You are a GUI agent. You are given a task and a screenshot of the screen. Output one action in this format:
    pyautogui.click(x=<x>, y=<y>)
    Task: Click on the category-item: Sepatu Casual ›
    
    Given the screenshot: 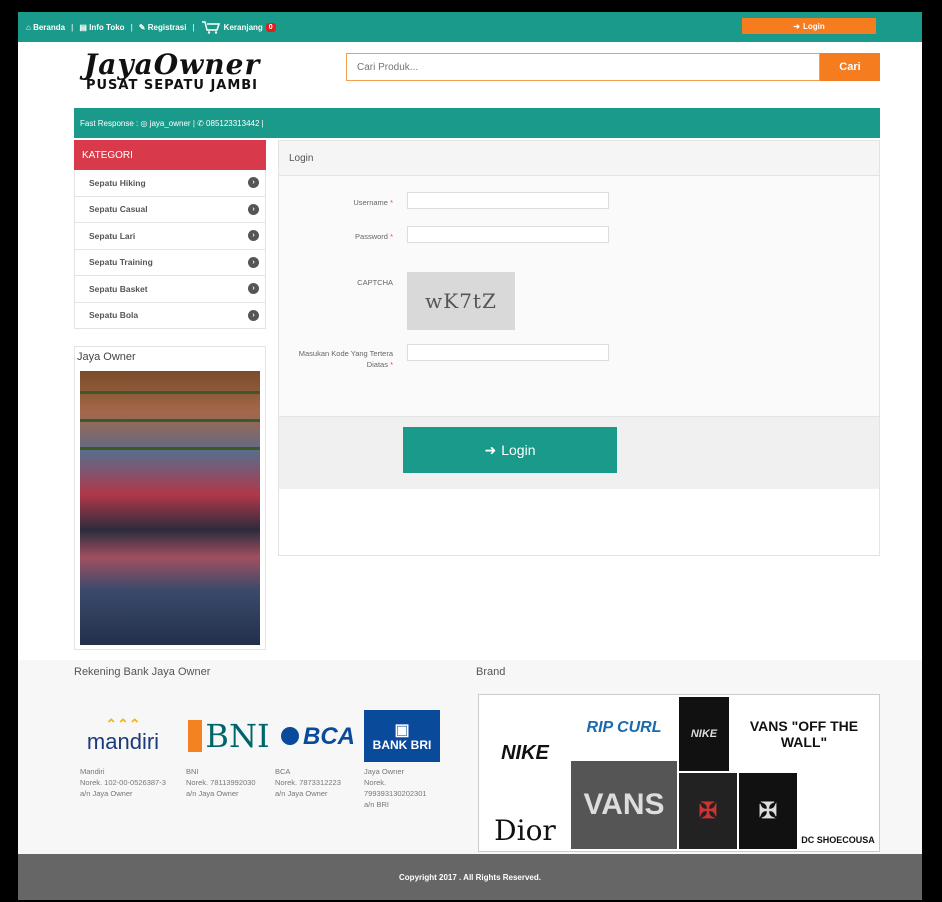 What is the action you would take?
    pyautogui.click(x=170, y=209)
    